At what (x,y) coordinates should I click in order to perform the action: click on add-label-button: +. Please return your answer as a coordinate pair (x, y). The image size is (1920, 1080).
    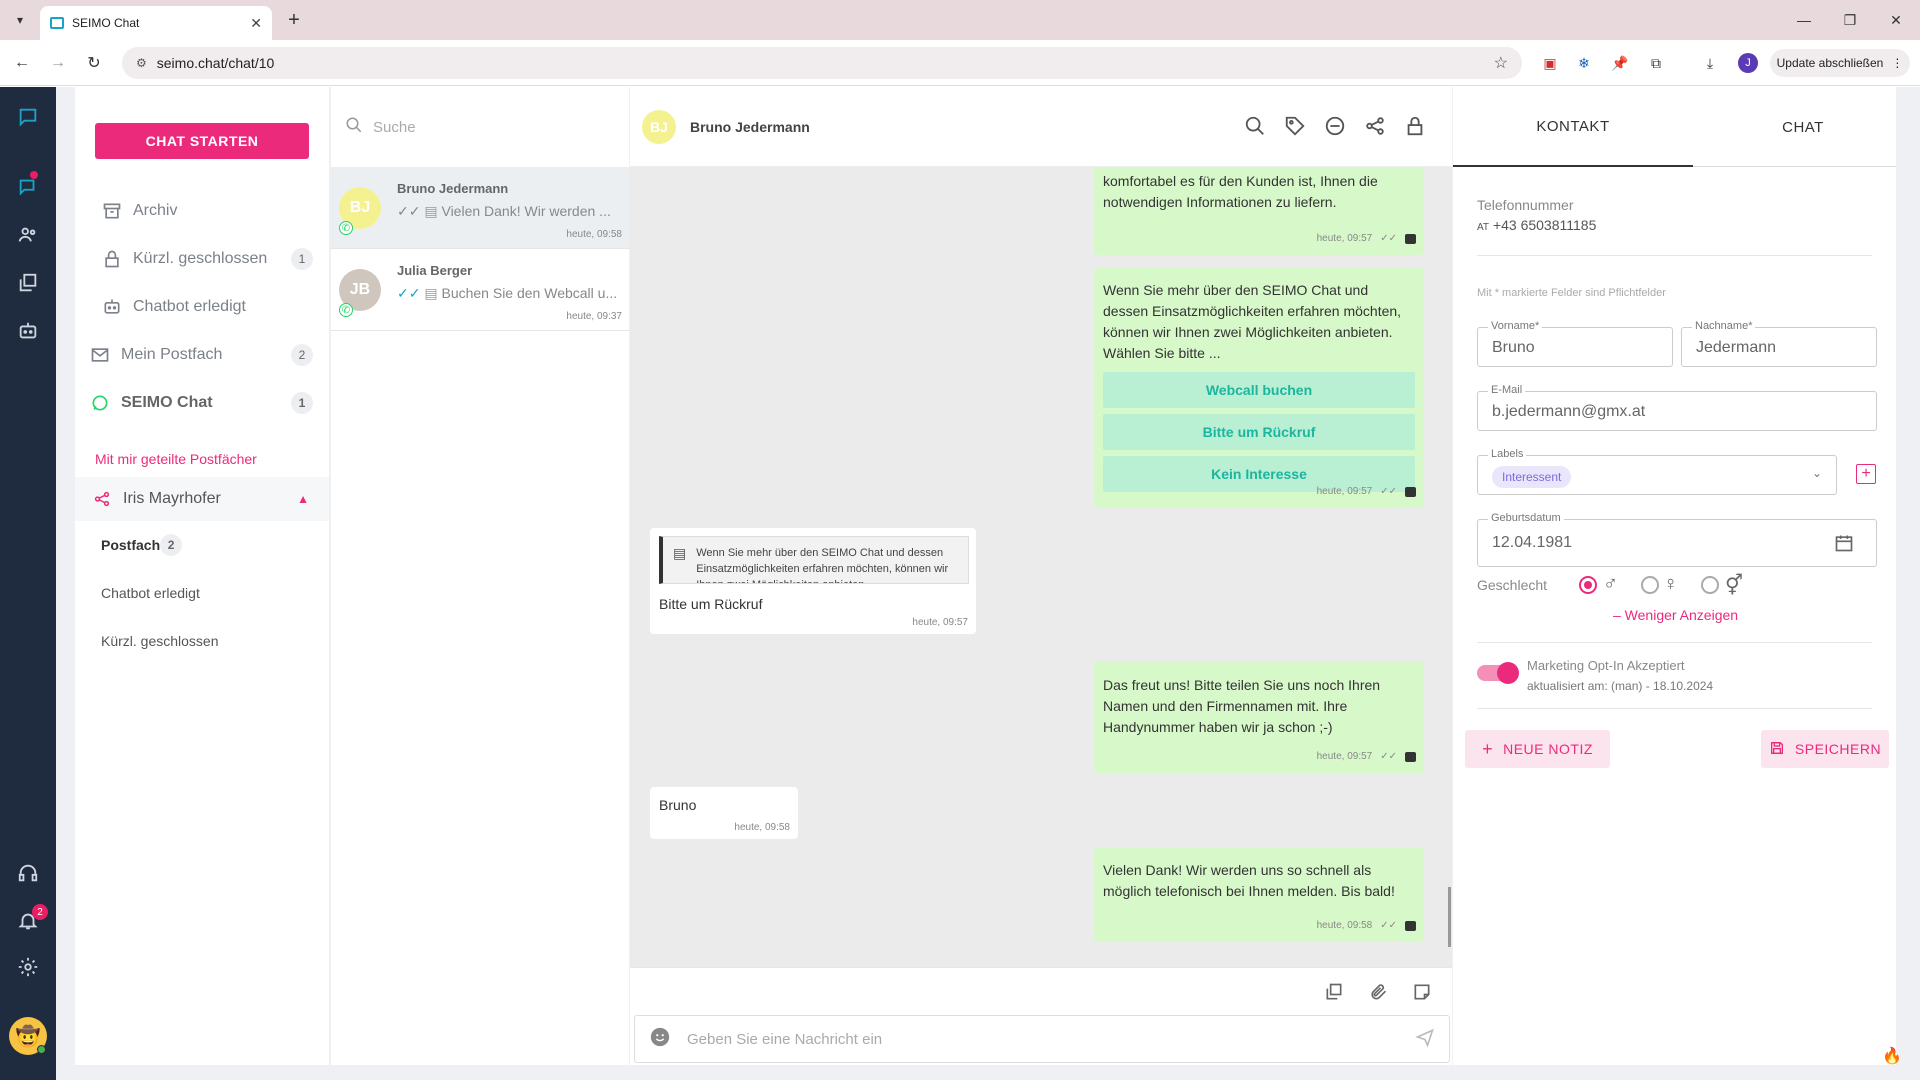
    Looking at the image, I should click on (1866, 474).